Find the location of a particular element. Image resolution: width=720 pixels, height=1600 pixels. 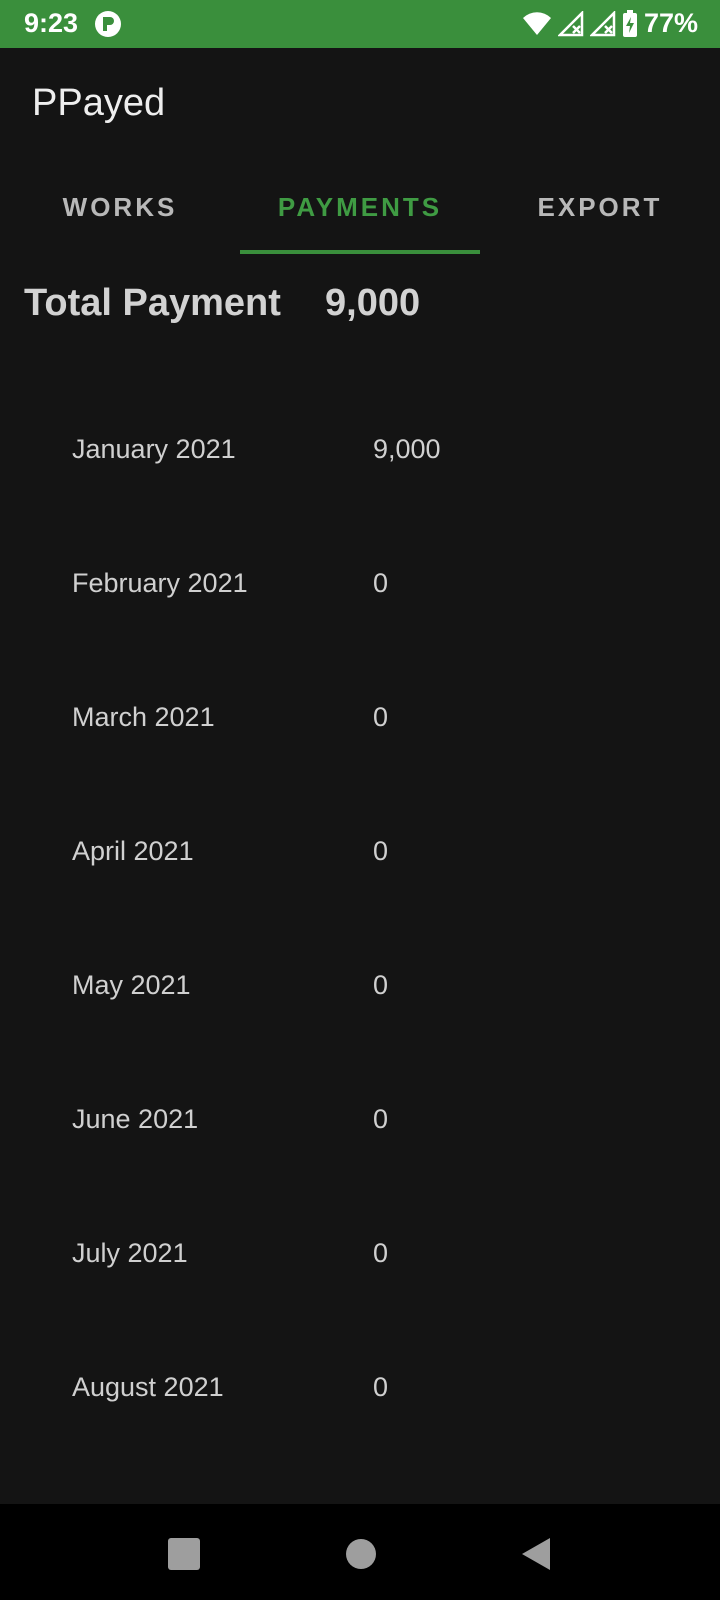

list-item: August 2021 0 is located at coordinates (360, 1389).